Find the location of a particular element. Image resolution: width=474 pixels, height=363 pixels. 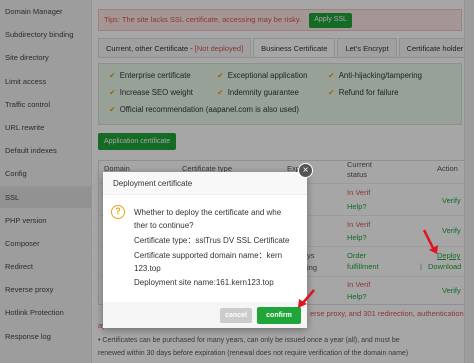

question-icon: ? is located at coordinates (118, 212).